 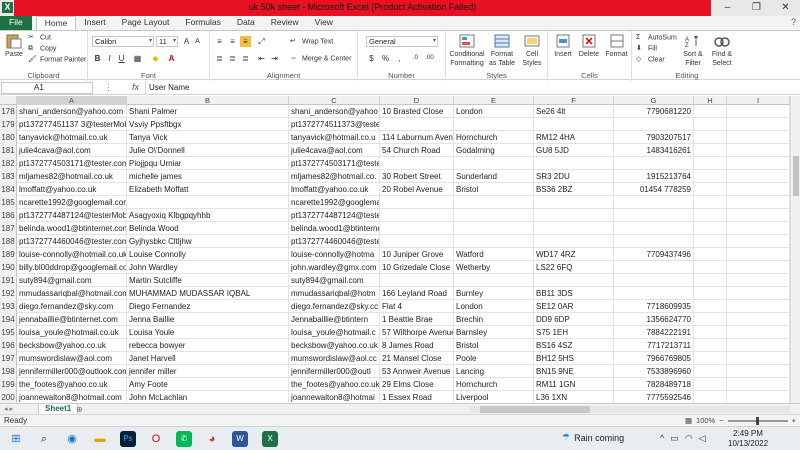 What do you see at coordinates (208, 111) in the screenshot?
I see `cell-b: Shani Palmer` at bounding box center [208, 111].